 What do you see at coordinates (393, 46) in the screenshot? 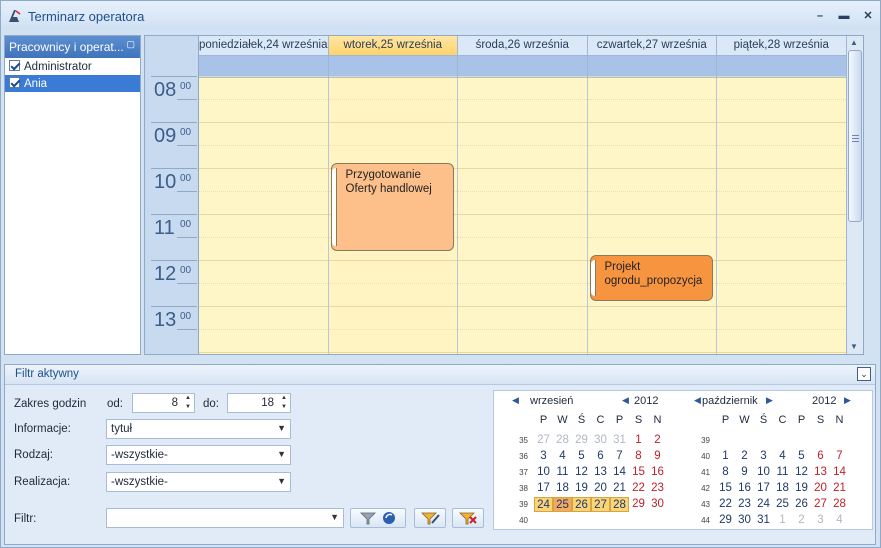
I see `day-header: wtorek,25 września` at bounding box center [393, 46].